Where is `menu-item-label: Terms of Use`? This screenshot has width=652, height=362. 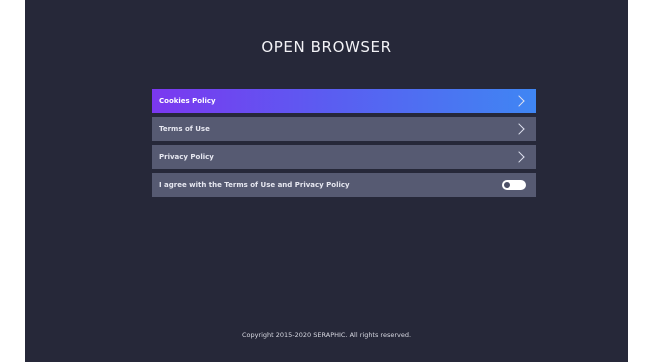 menu-item-label: Terms of Use is located at coordinates (184, 129).